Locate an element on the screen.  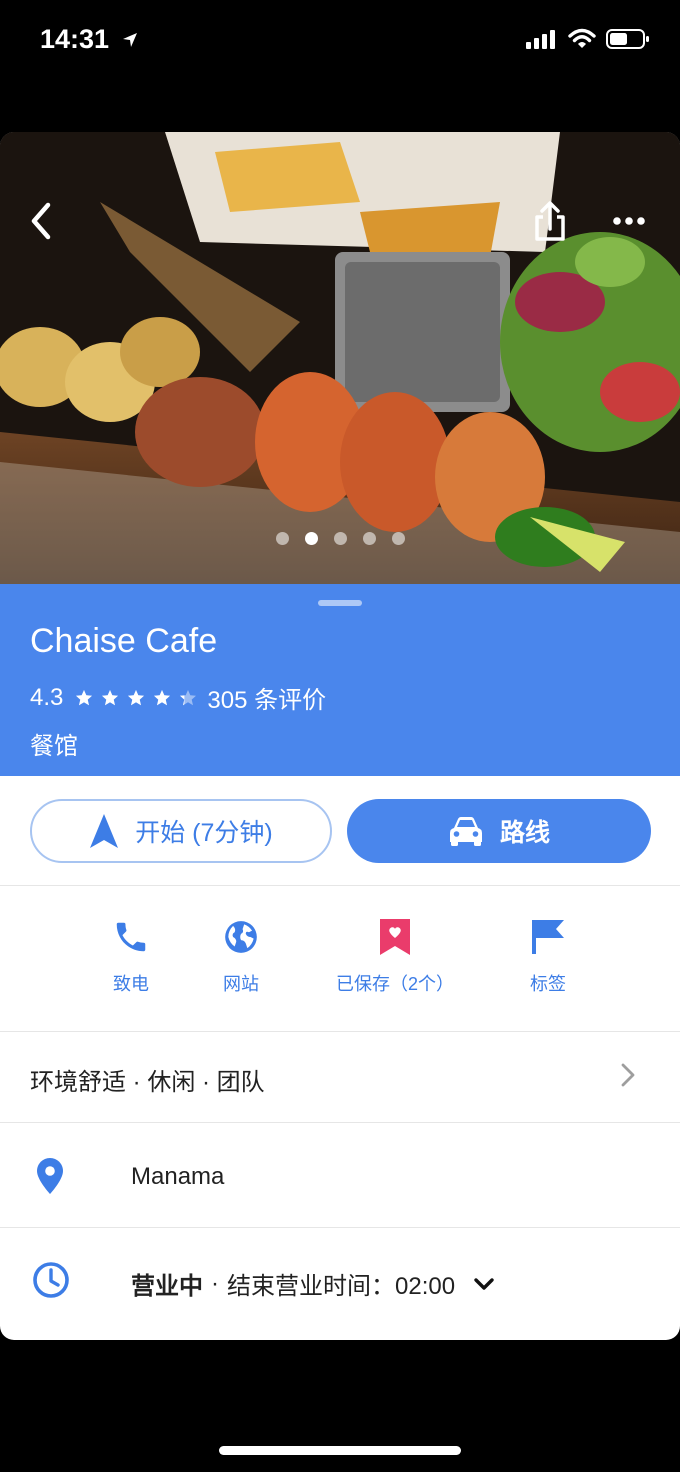
start-navigation-button: 开始 (7分钟) is located at coordinates (181, 831).